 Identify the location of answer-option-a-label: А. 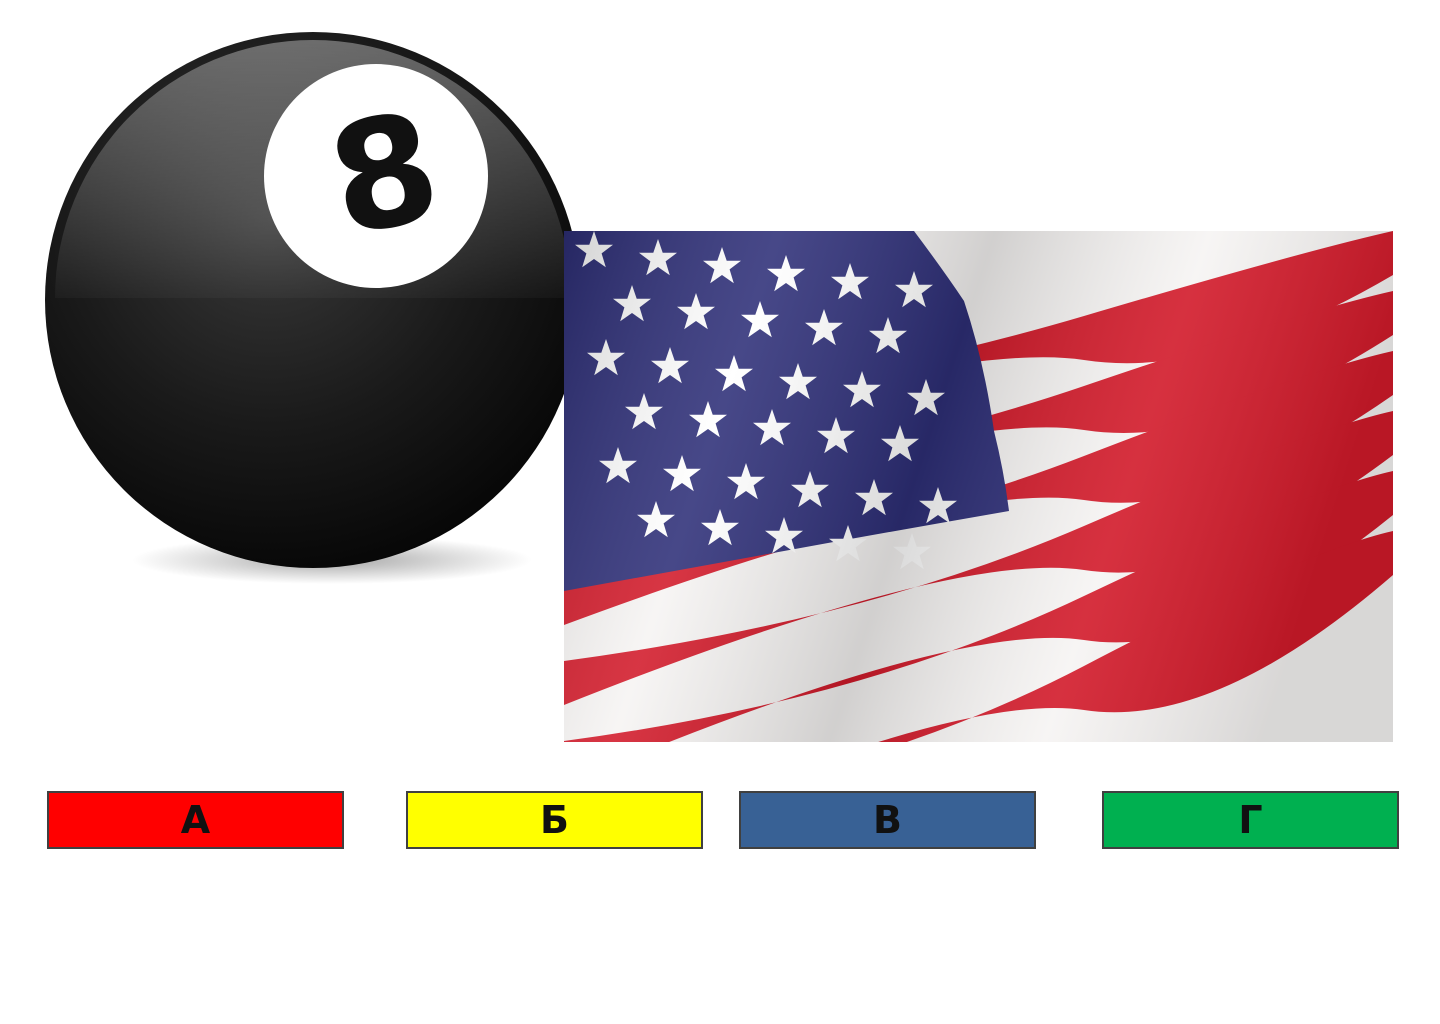
(195, 820).